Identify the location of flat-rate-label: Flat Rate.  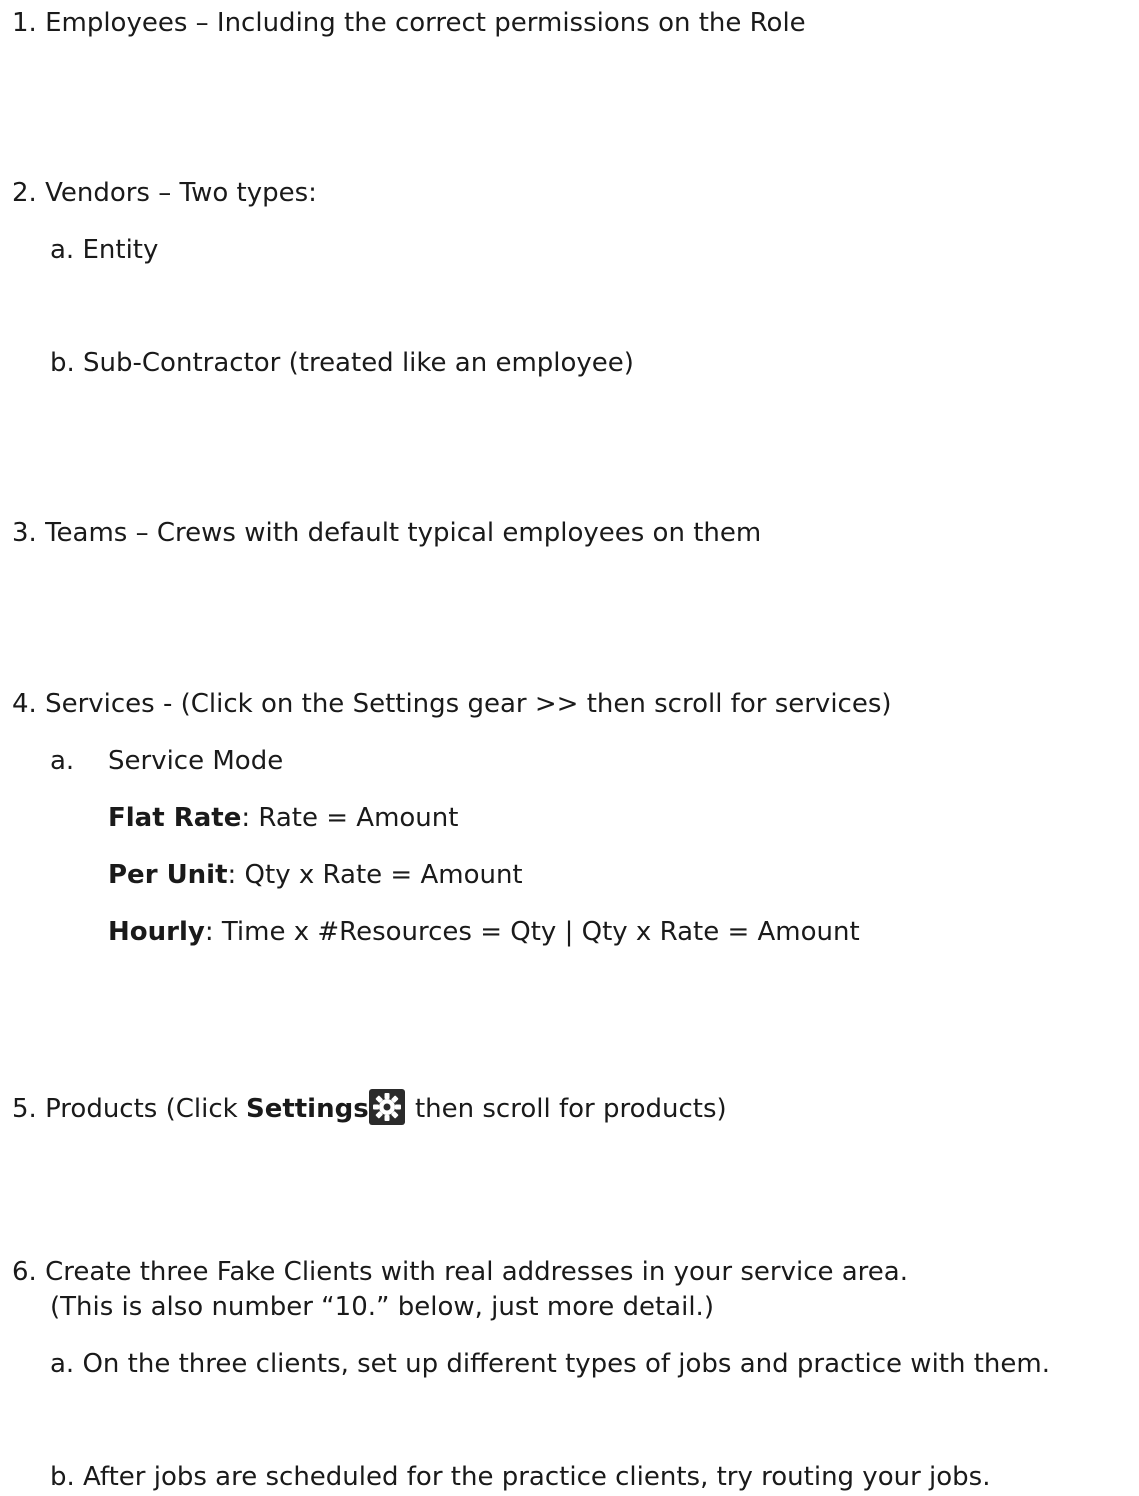
(175, 818).